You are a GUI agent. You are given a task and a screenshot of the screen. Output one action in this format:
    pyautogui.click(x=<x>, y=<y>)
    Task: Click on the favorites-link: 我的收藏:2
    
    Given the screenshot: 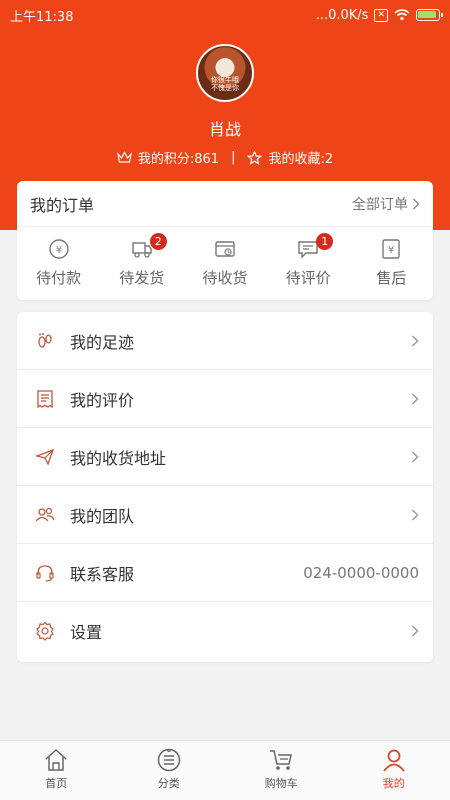 What is the action you would take?
    pyautogui.click(x=300, y=157)
    